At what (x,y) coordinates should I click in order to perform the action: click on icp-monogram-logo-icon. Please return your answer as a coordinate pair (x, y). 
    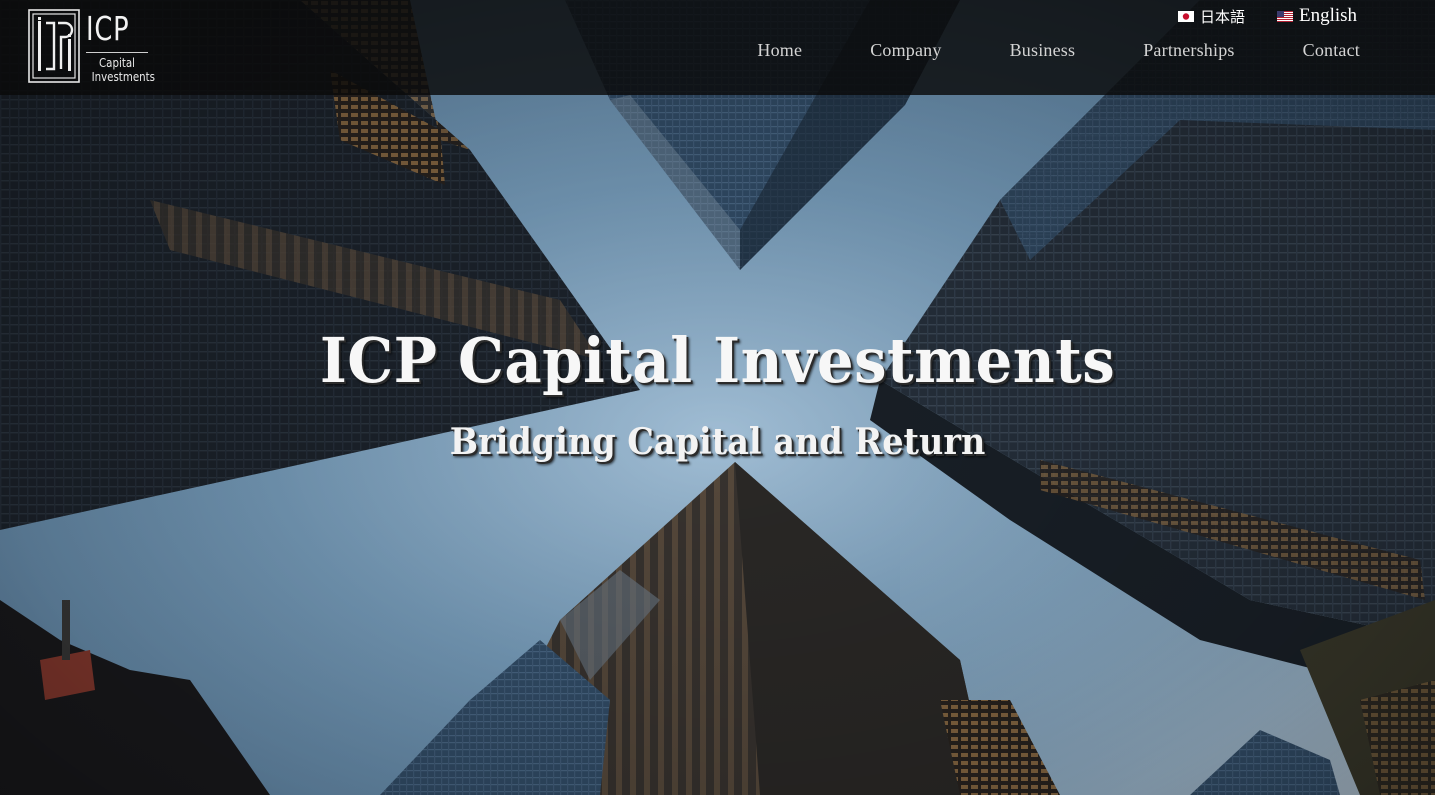
    Looking at the image, I should click on (54, 46).